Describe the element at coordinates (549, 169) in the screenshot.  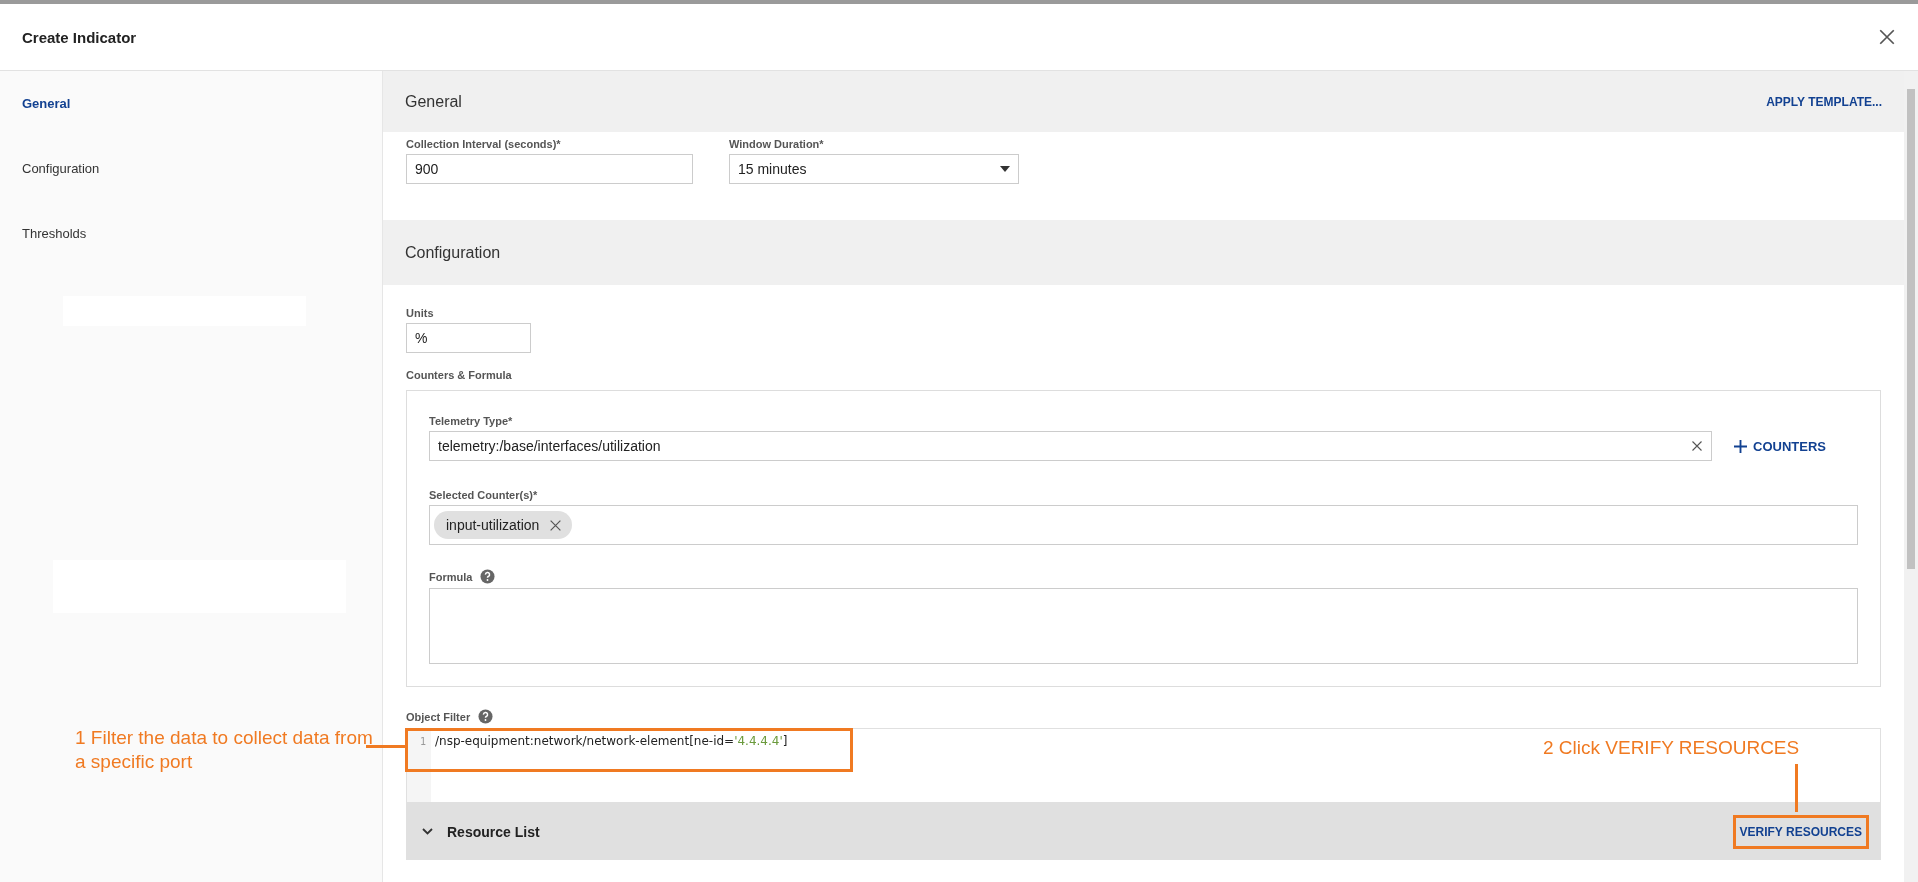
I see `input-field: 900` at that location.